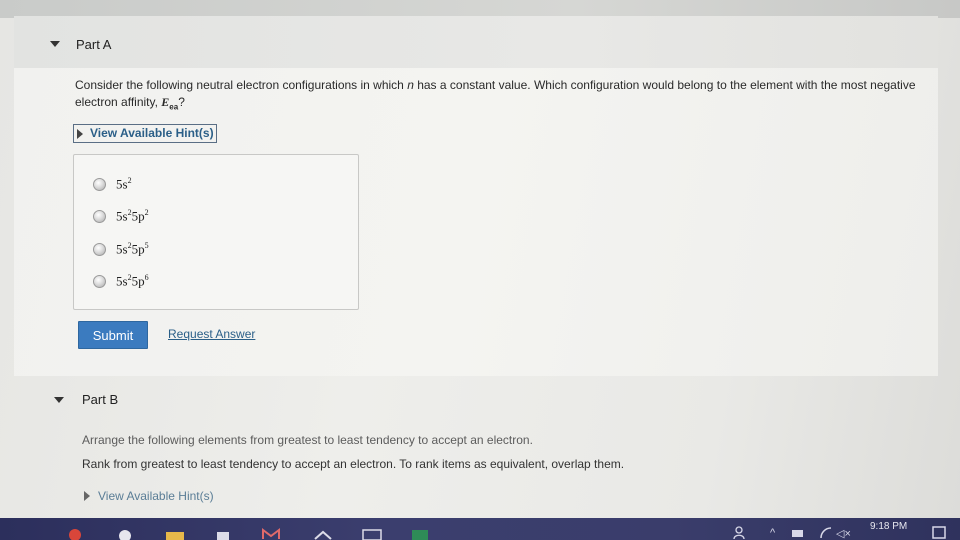  Describe the element at coordinates (772, 533) in the screenshot. I see `chevron-up-icon: ^` at that location.